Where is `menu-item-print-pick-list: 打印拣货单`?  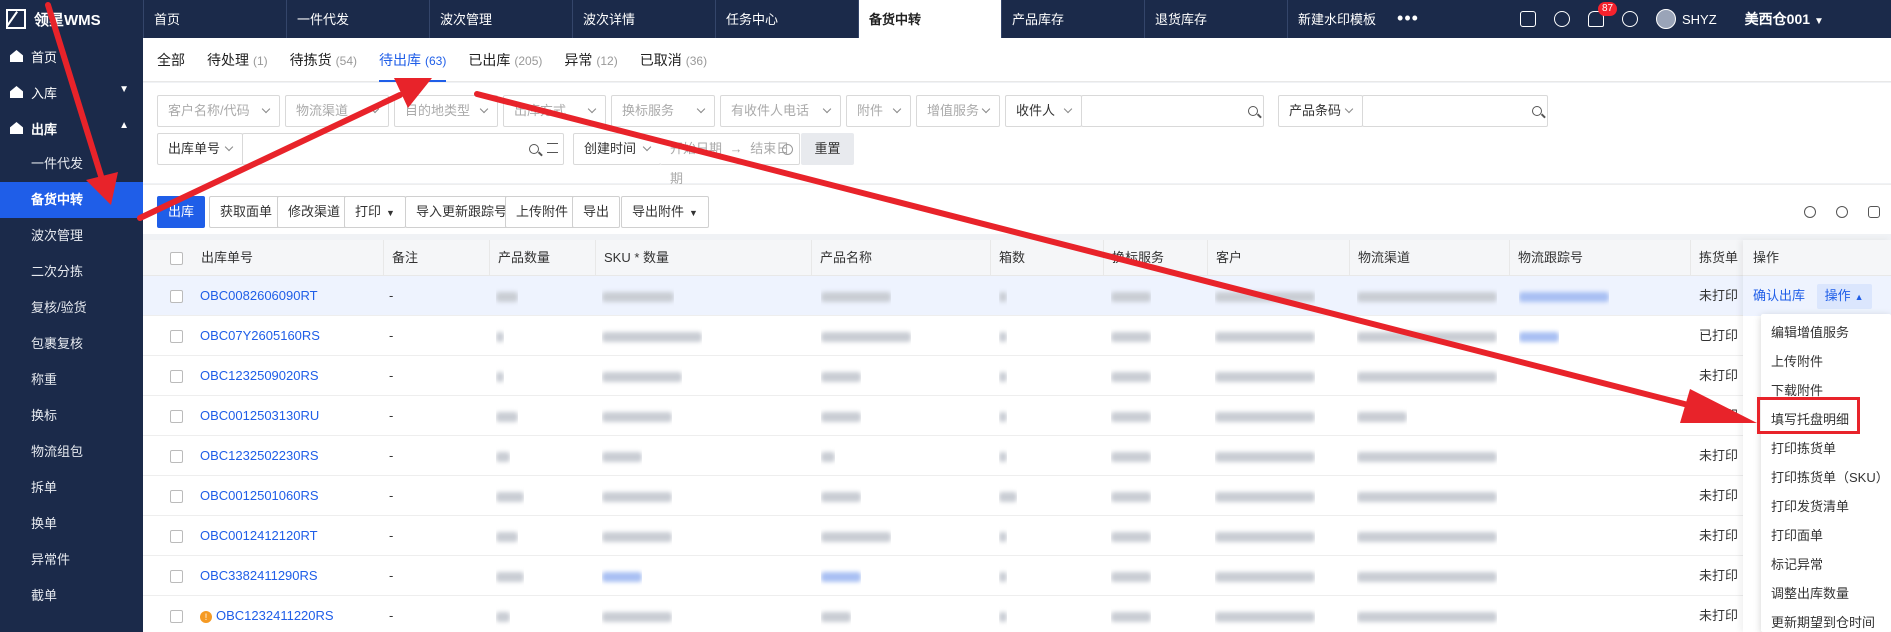
menu-item-print-pick-list: 打印拣货单 is located at coordinates (1826, 448).